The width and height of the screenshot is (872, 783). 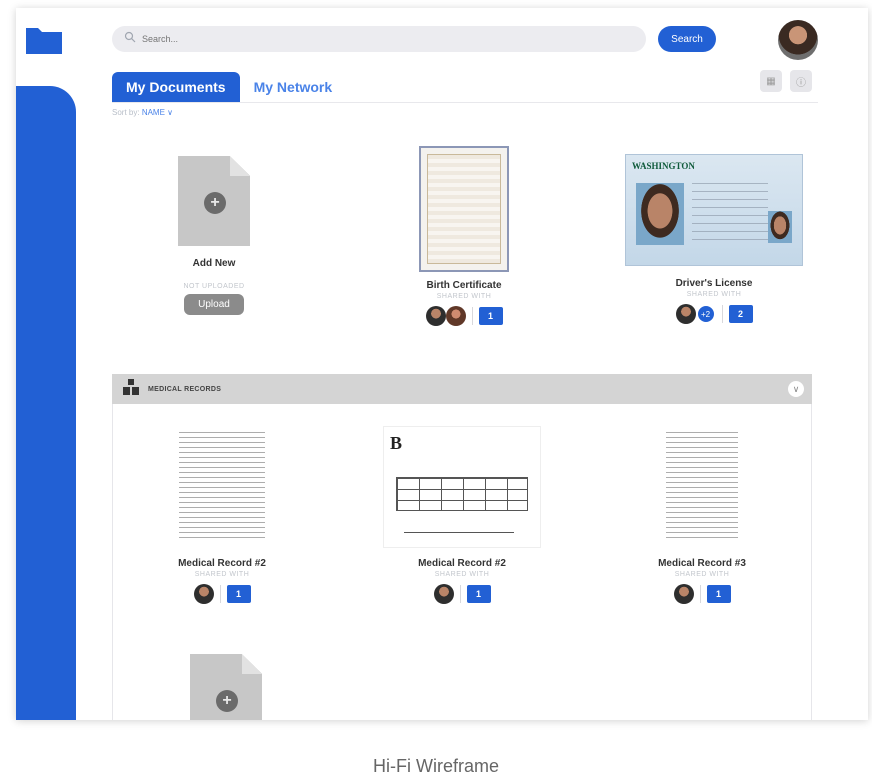 What do you see at coordinates (705, 314) in the screenshot?
I see `more-users-badge: +2` at bounding box center [705, 314].